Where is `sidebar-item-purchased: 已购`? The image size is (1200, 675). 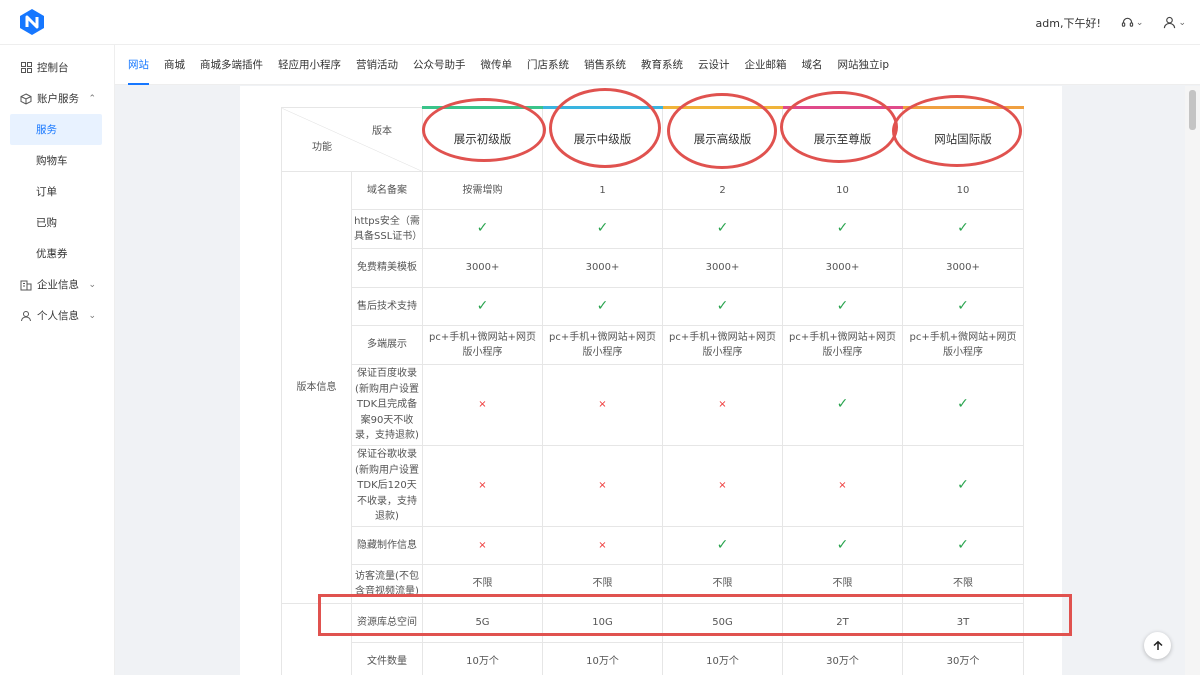 sidebar-item-purchased: 已购 is located at coordinates (57, 222).